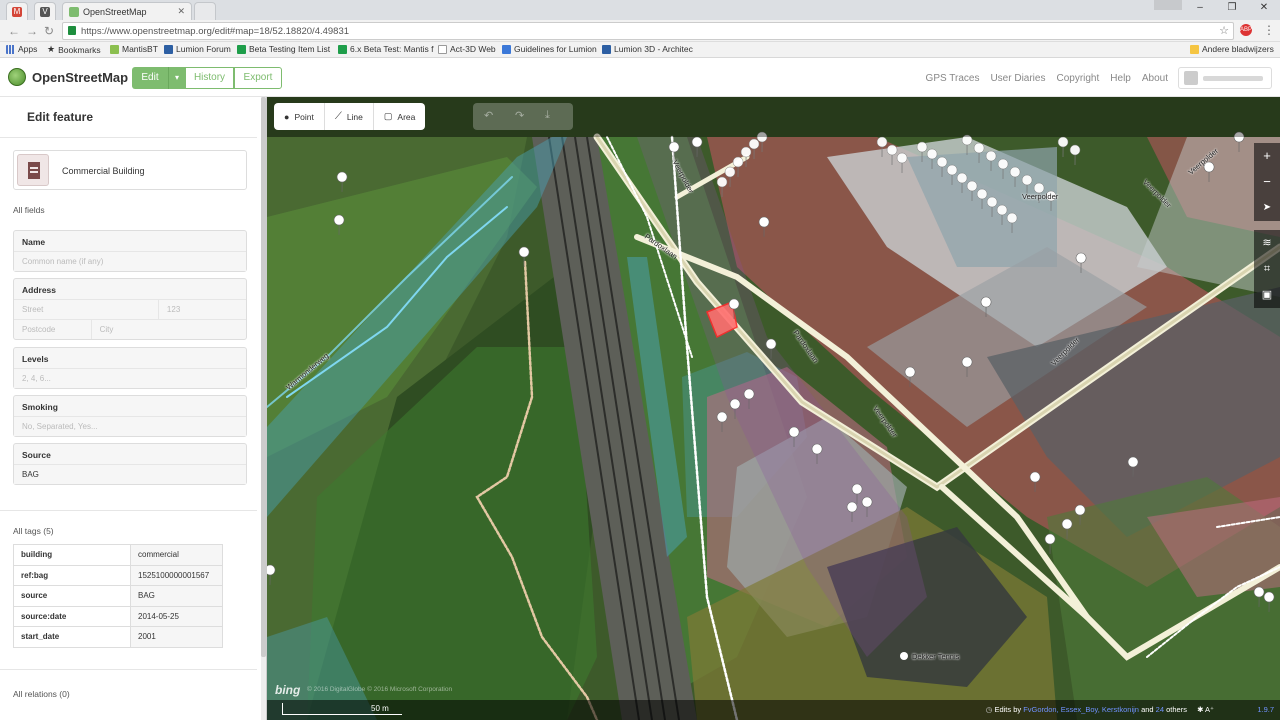 The width and height of the screenshot is (1280, 720). What do you see at coordinates (130, 170) in the screenshot?
I see `preset-selector: Commercial Building` at bounding box center [130, 170].